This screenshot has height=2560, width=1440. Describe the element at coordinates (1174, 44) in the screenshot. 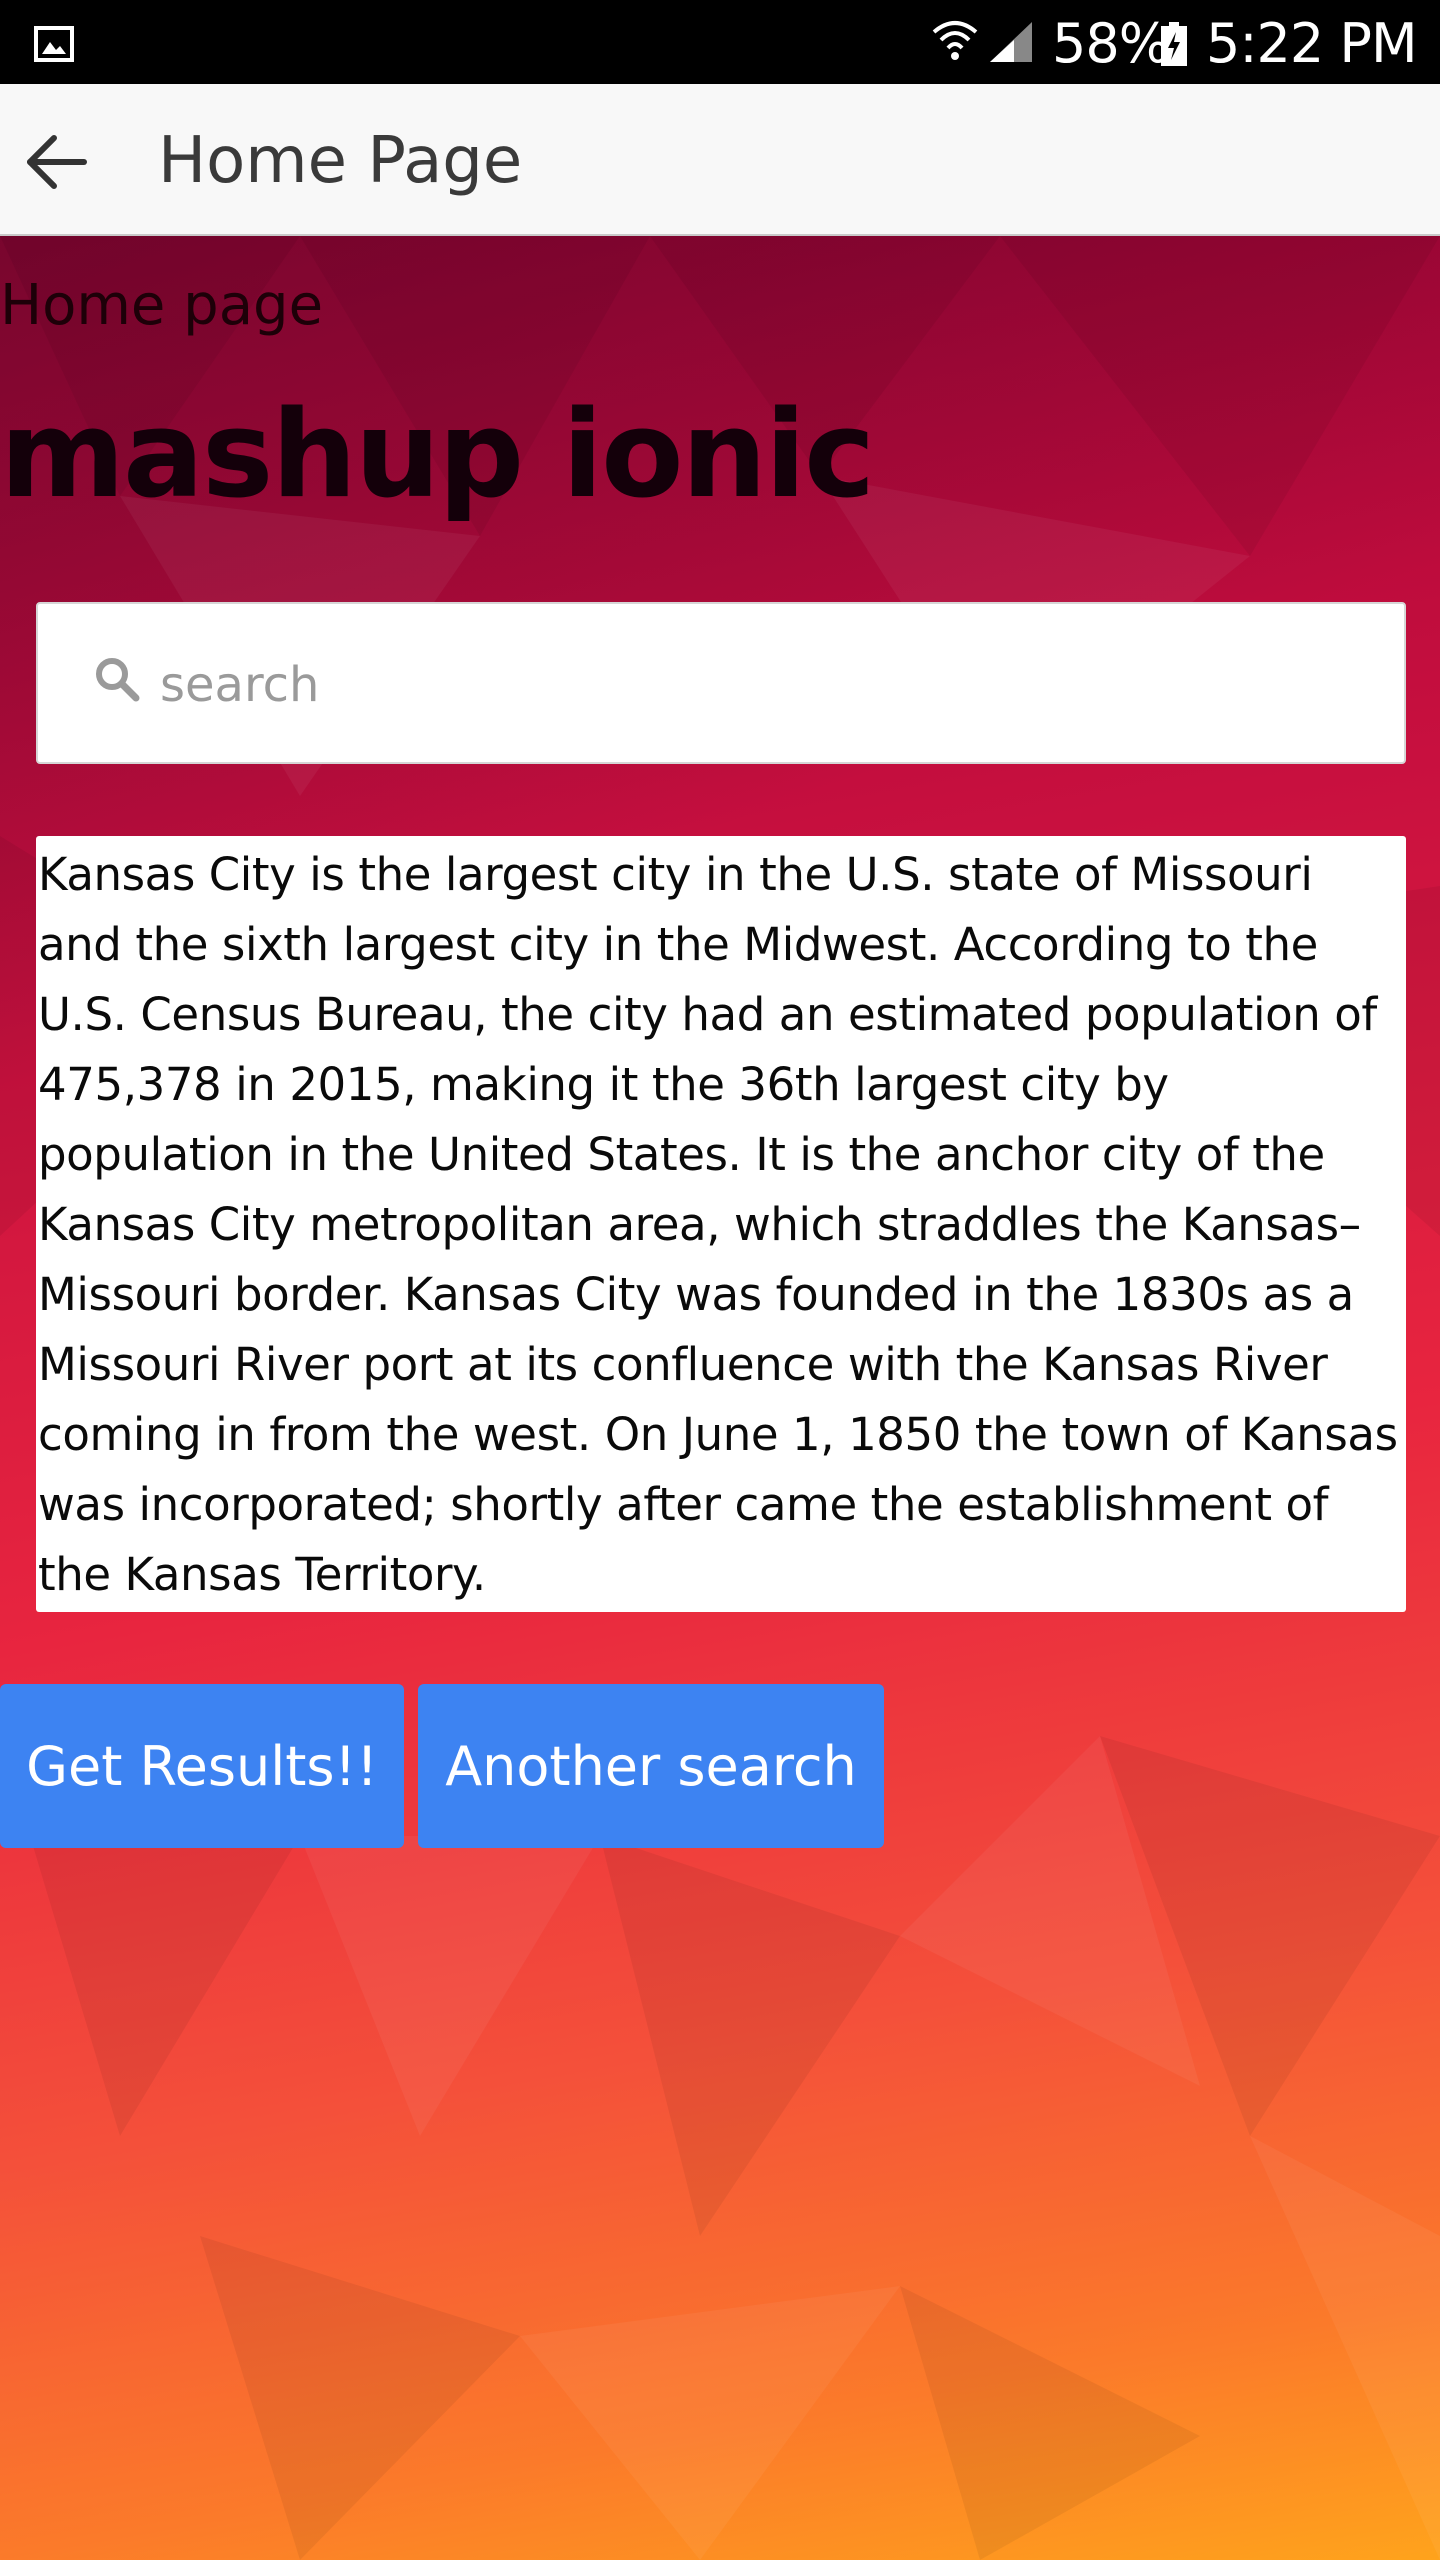

I see `battery-charging-icon` at that location.